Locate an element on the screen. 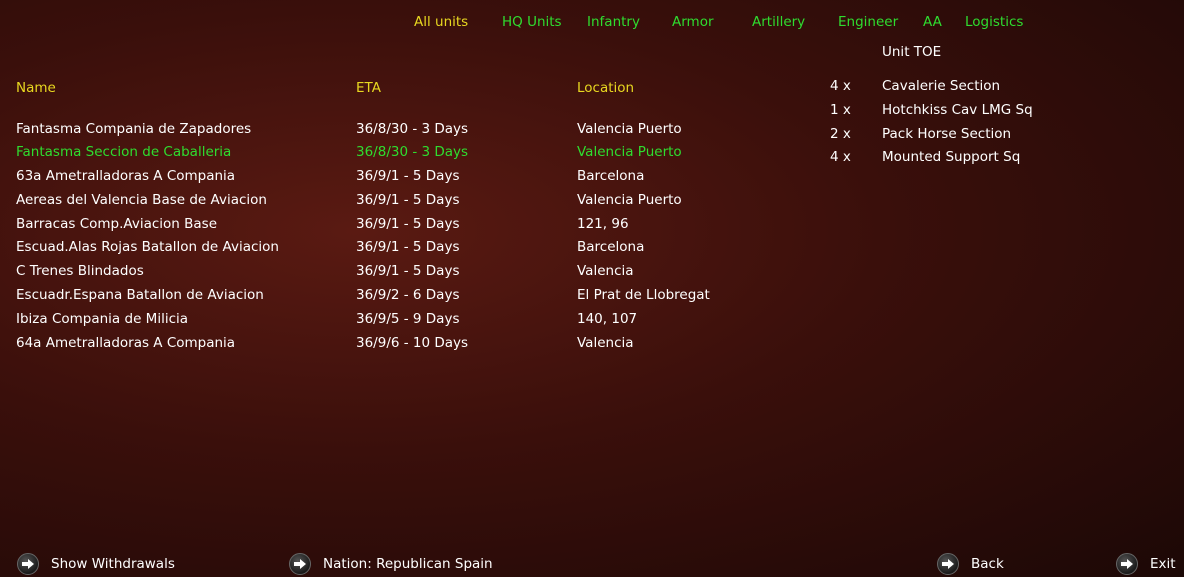 The height and width of the screenshot is (577, 1184). back-label: Back is located at coordinates (987, 564).